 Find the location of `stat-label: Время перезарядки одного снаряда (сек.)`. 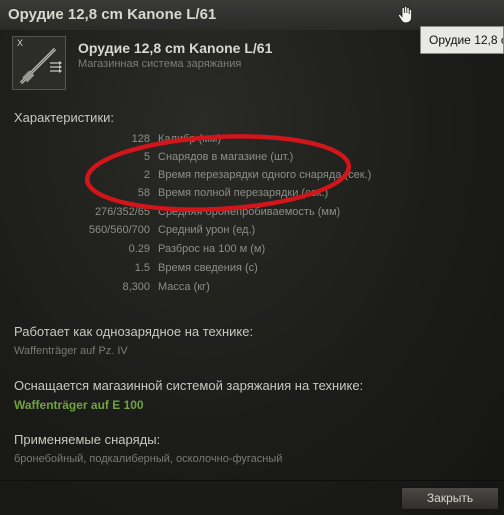

stat-label: Время перезарядки одного снаряда (сек.) is located at coordinates (265, 175).